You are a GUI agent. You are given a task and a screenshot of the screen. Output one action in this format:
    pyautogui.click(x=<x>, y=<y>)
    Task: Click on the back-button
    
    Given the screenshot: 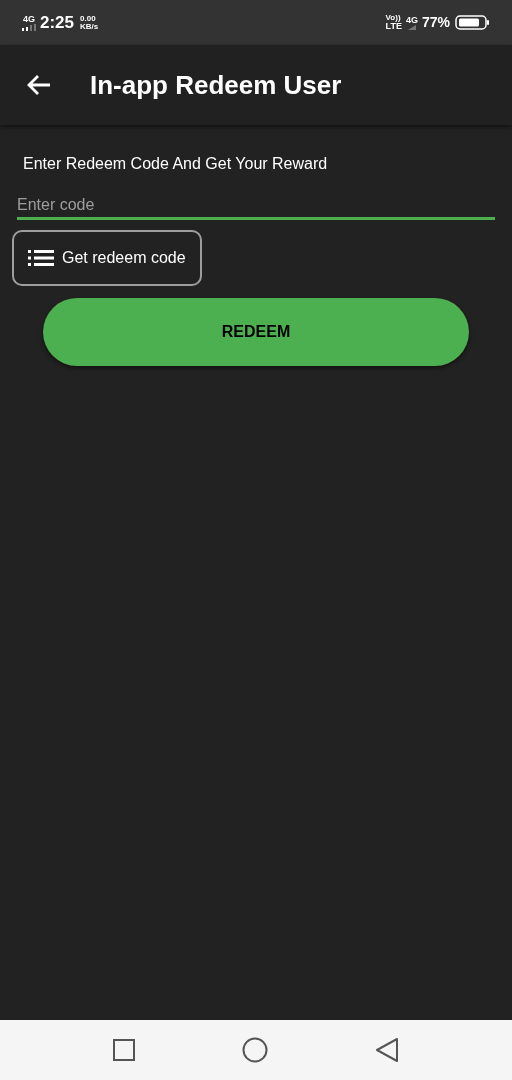 What is the action you would take?
    pyautogui.click(x=39, y=85)
    